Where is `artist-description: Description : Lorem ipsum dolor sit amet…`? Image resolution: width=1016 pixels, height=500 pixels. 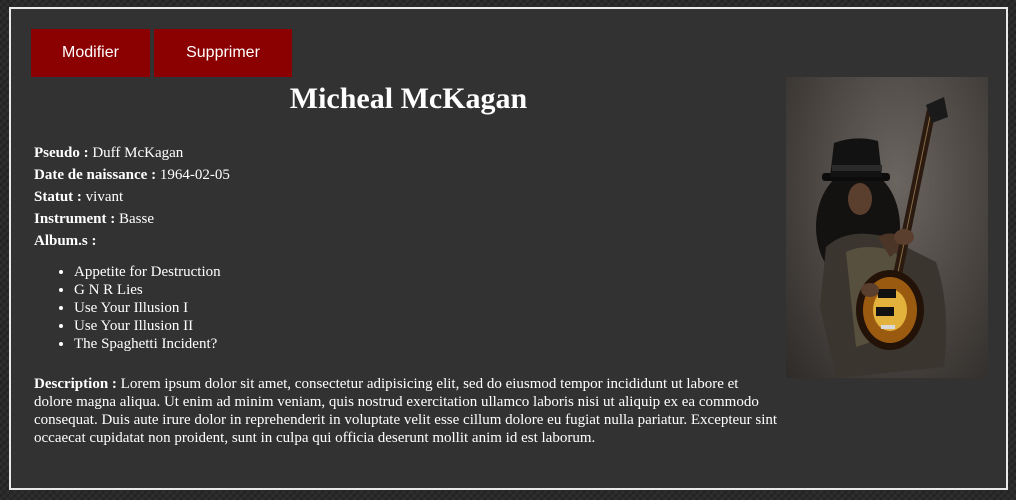 artist-description: Description : Lorem ipsum dolor sit amet… is located at coordinates (406, 411).